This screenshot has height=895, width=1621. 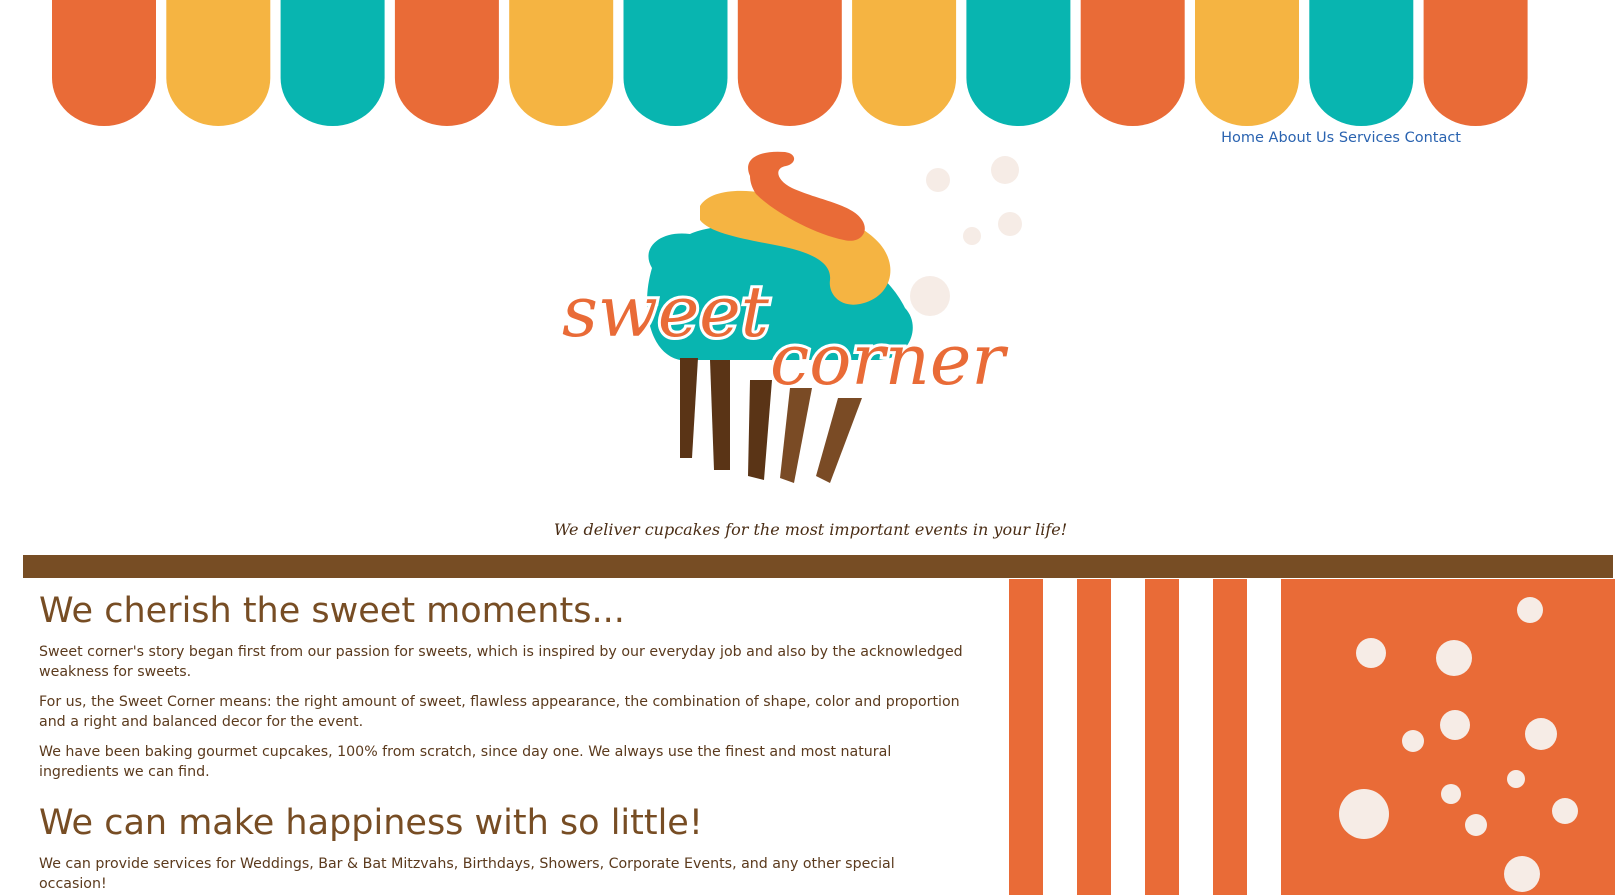 I want to click on sweet-corner-logo: sweet corner, so click(x=820, y=328).